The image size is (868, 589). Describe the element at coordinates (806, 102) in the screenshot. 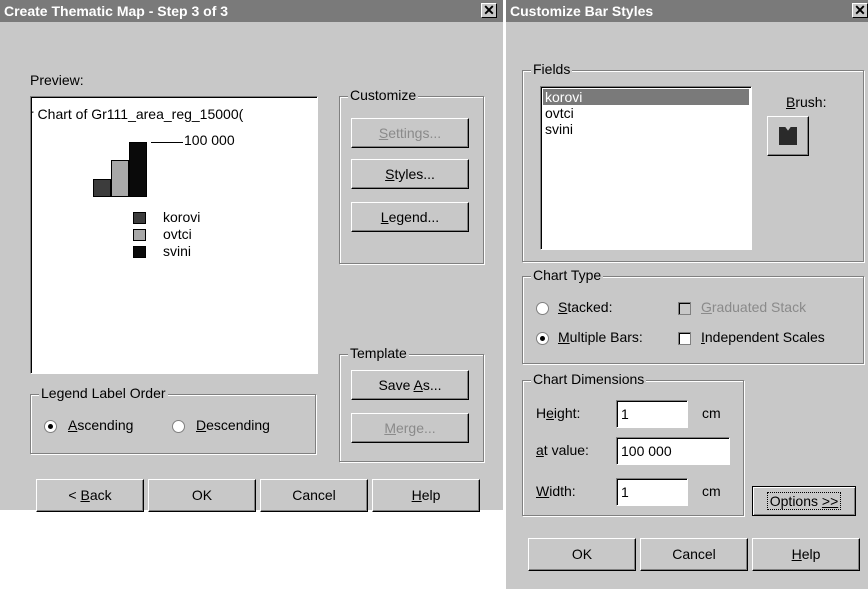

I see `brush-label: Brush:` at that location.